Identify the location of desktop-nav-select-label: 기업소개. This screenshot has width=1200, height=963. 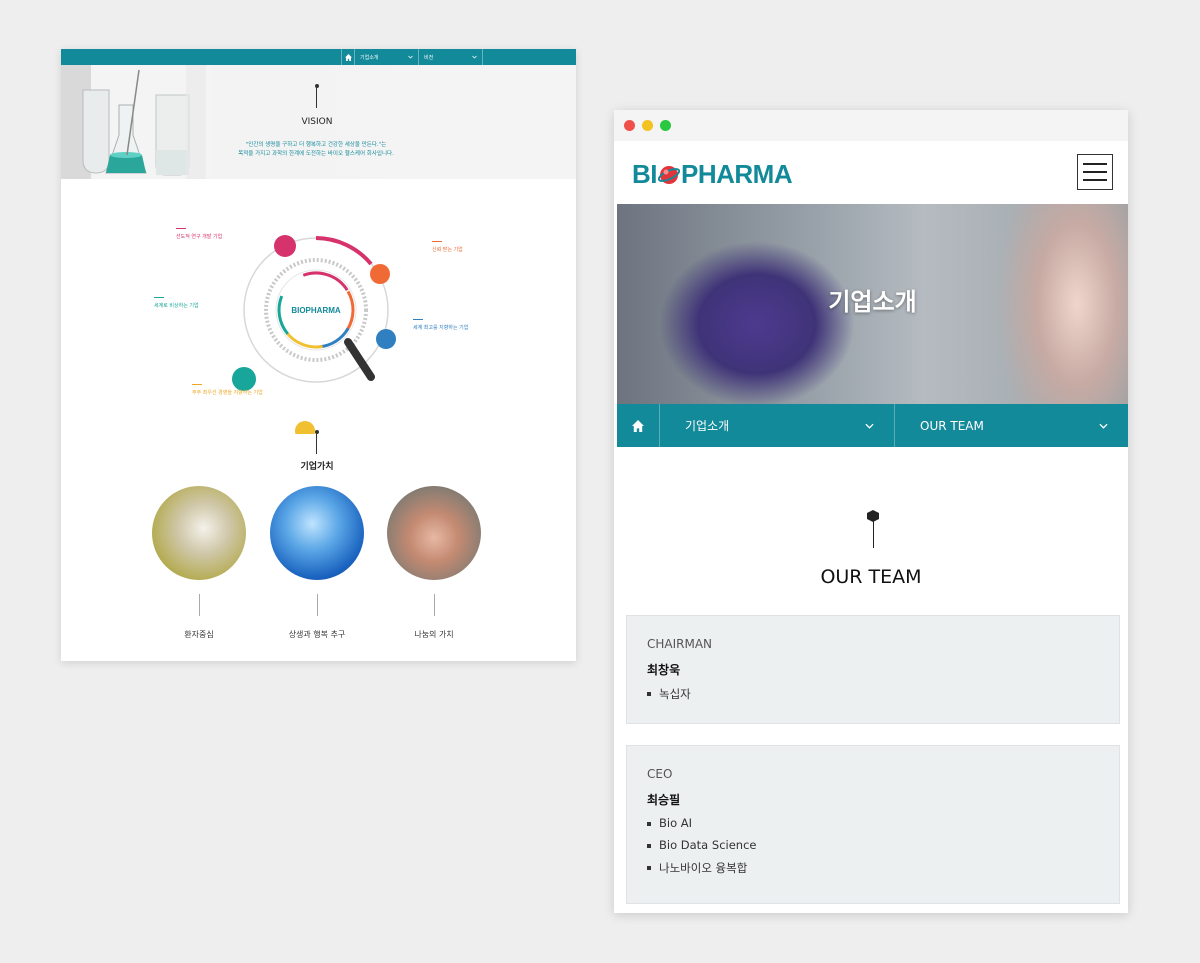
(369, 57).